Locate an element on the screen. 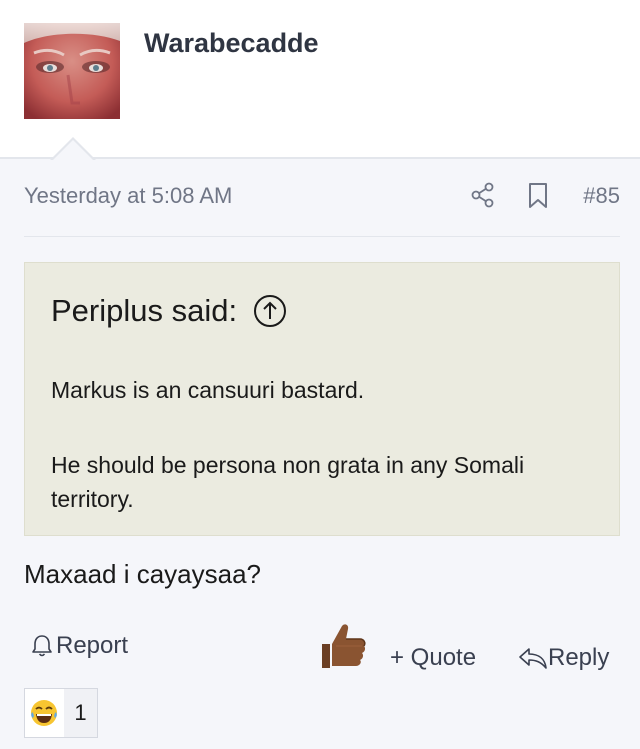  thumbs-up-icon is located at coordinates (342, 646).